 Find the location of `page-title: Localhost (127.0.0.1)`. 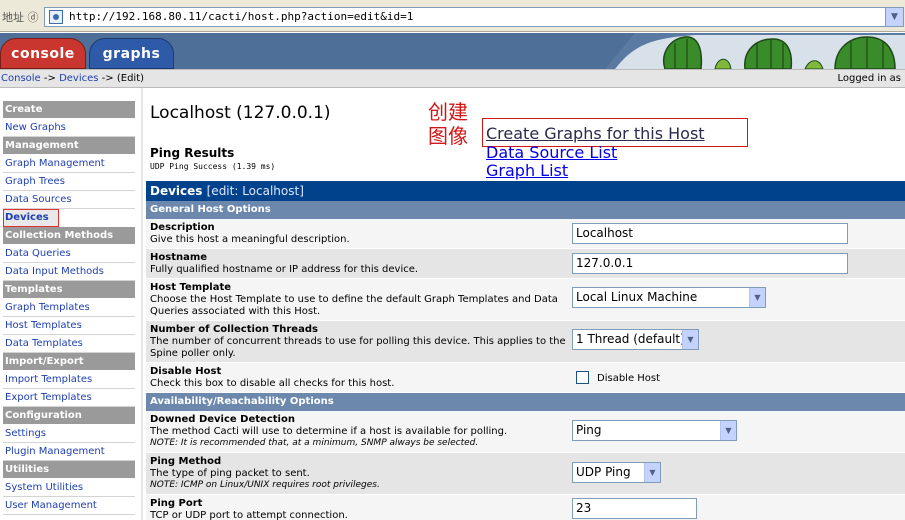

page-title: Localhost (127.0.0.1) is located at coordinates (240, 113).